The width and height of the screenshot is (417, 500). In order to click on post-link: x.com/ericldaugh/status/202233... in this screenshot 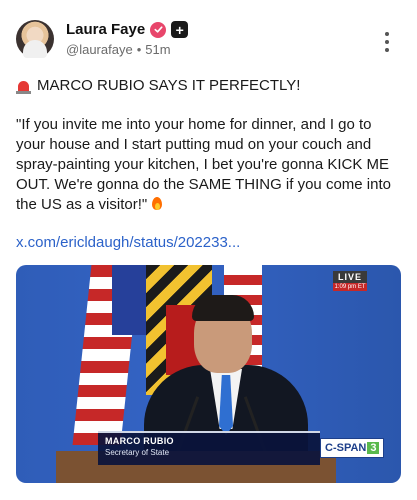, I will do `click(128, 242)`.